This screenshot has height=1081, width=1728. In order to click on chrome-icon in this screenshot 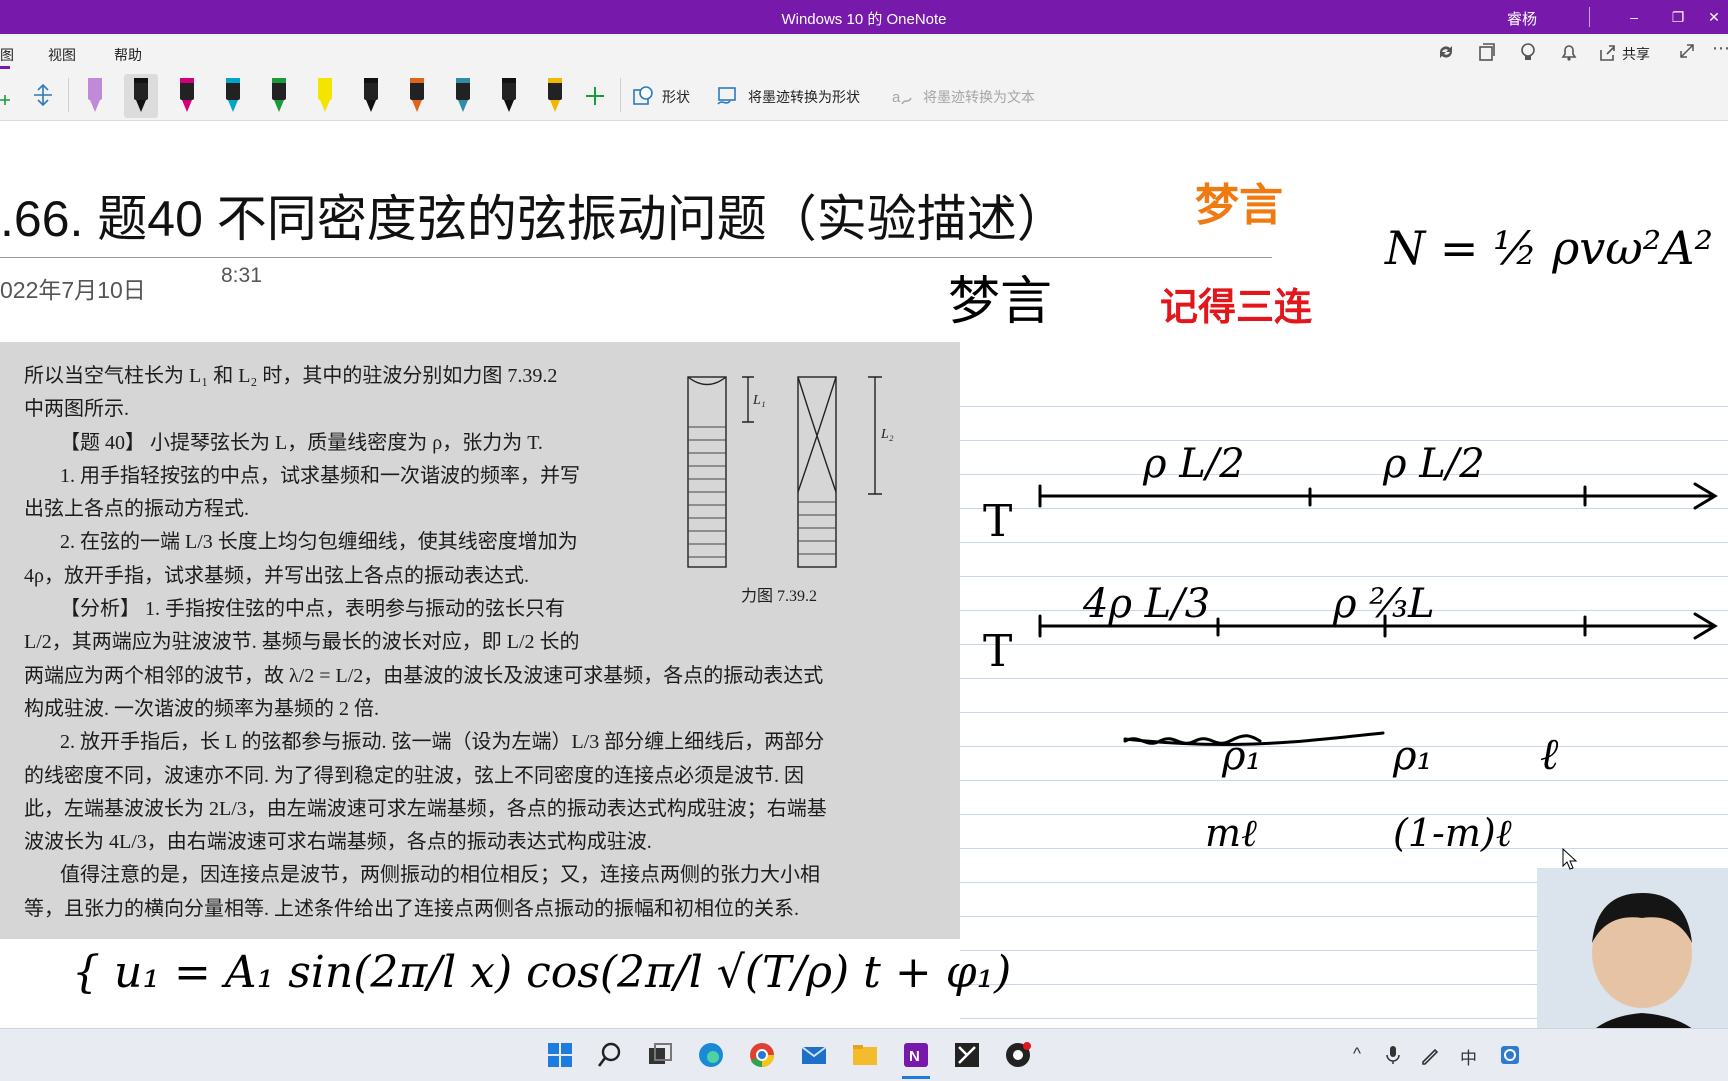, I will do `click(762, 1055)`.